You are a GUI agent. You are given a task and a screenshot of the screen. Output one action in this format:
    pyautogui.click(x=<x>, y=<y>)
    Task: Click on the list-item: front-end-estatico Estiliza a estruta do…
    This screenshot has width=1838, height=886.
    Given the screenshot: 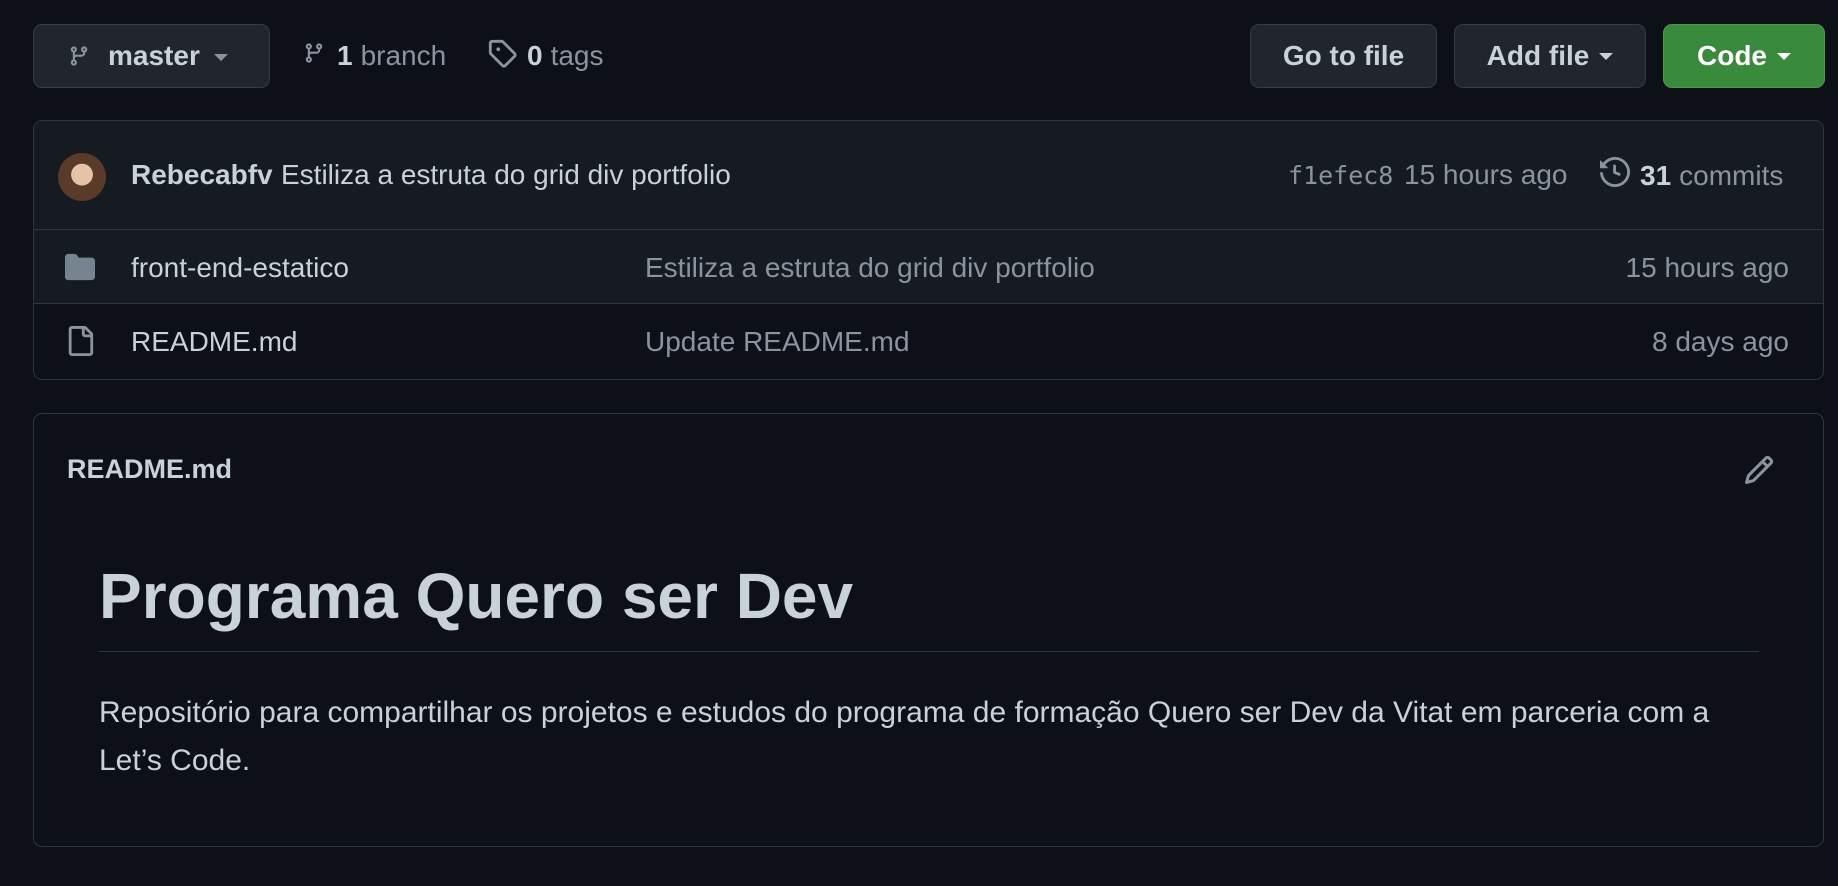 What is the action you would take?
    pyautogui.click(x=928, y=267)
    